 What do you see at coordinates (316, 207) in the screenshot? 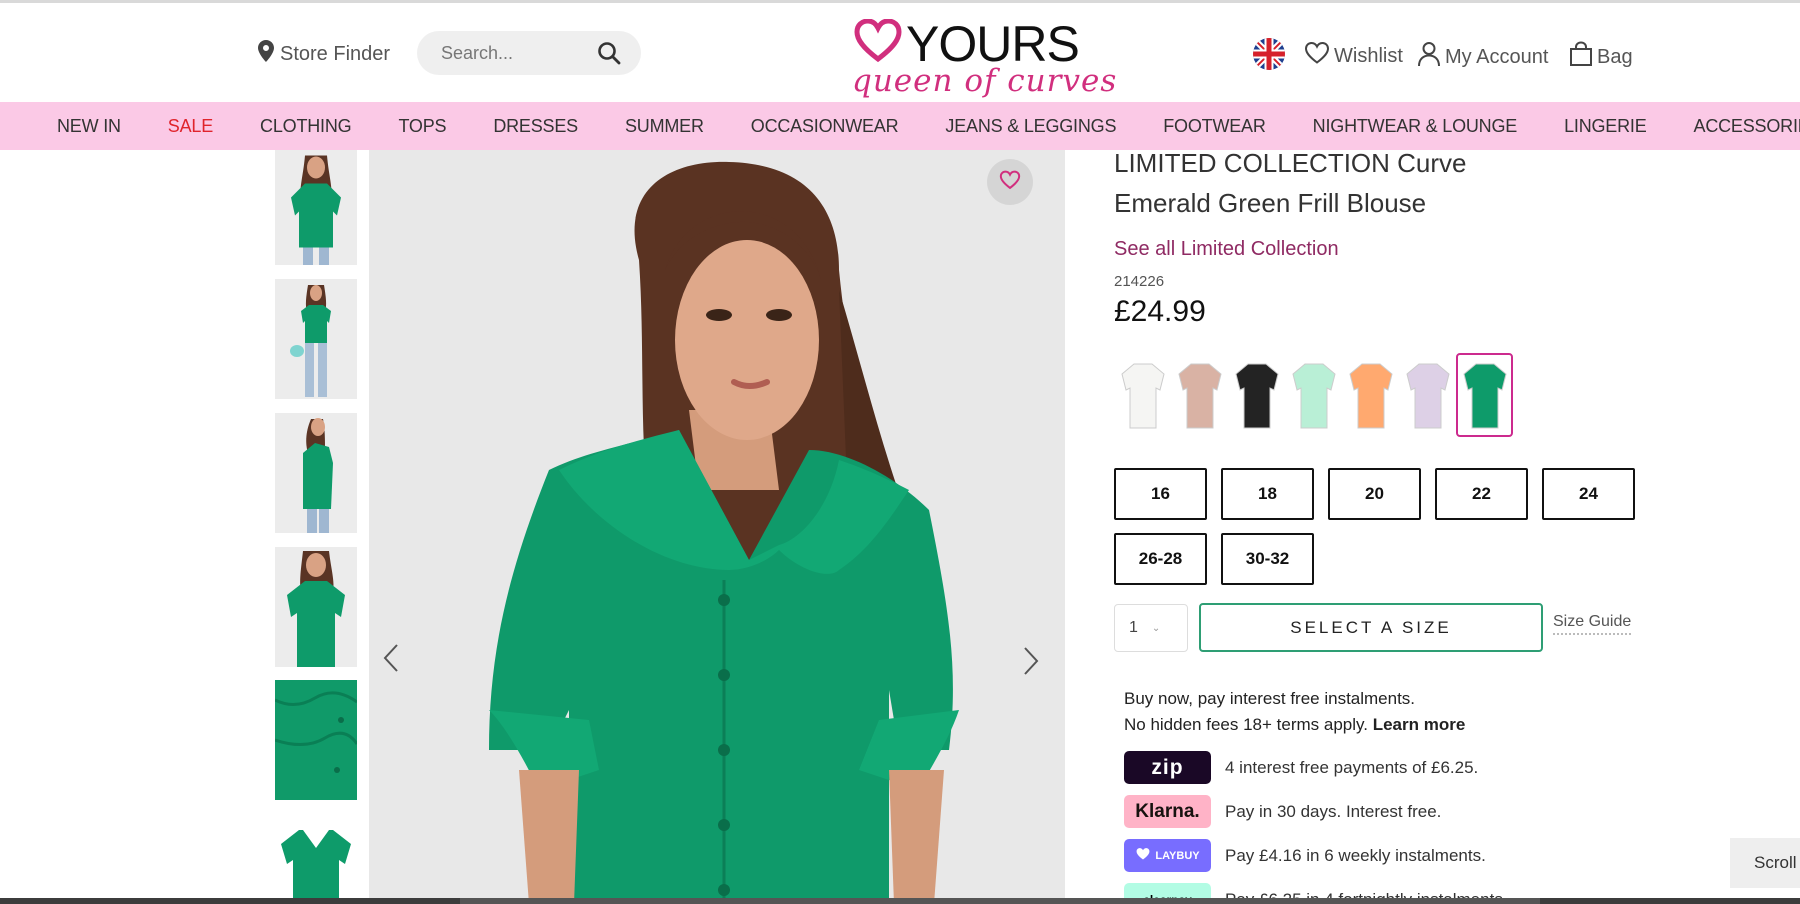
I see `product-thumbnail-front` at bounding box center [316, 207].